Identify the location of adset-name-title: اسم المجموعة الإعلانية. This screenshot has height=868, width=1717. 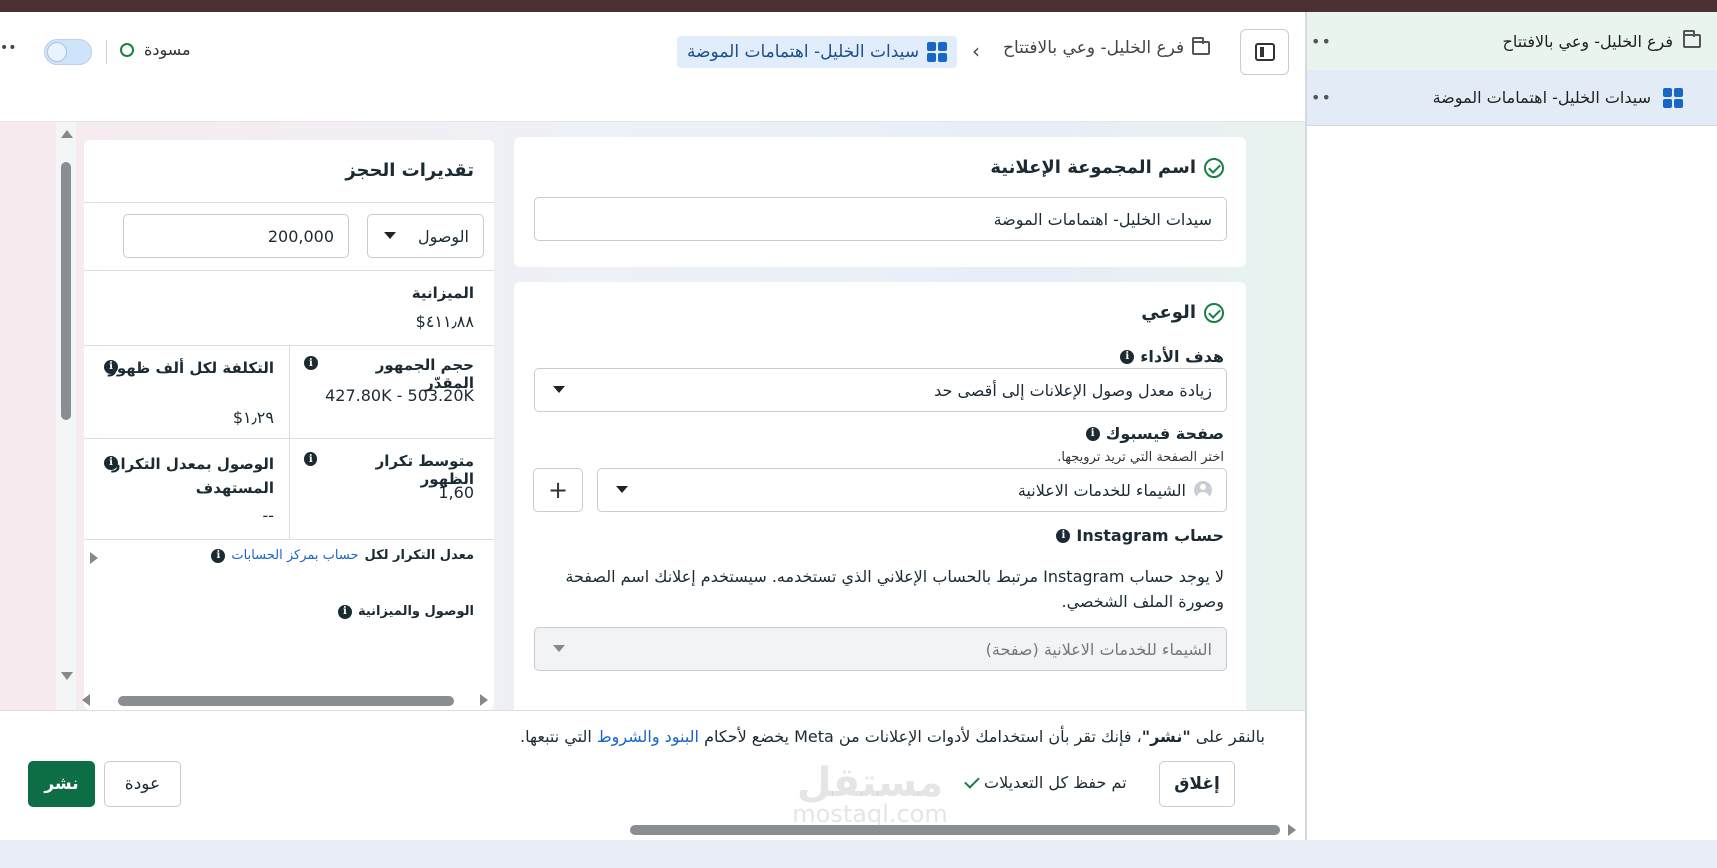
(1093, 167).